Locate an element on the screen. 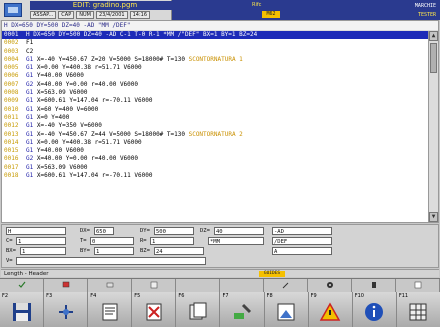 The image size is (440, 327). param-value: 0 is located at coordinates (112, 241).